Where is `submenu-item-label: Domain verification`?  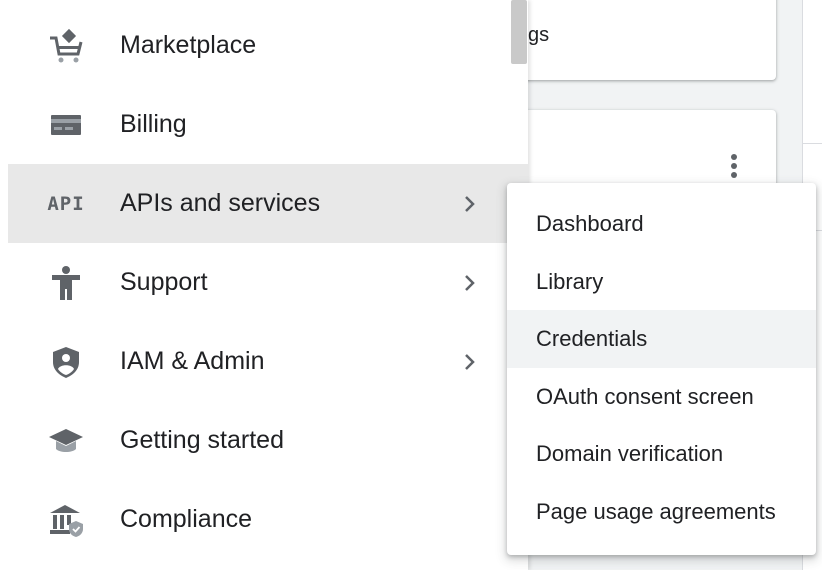
submenu-item-label: Domain verification is located at coordinates (630, 453).